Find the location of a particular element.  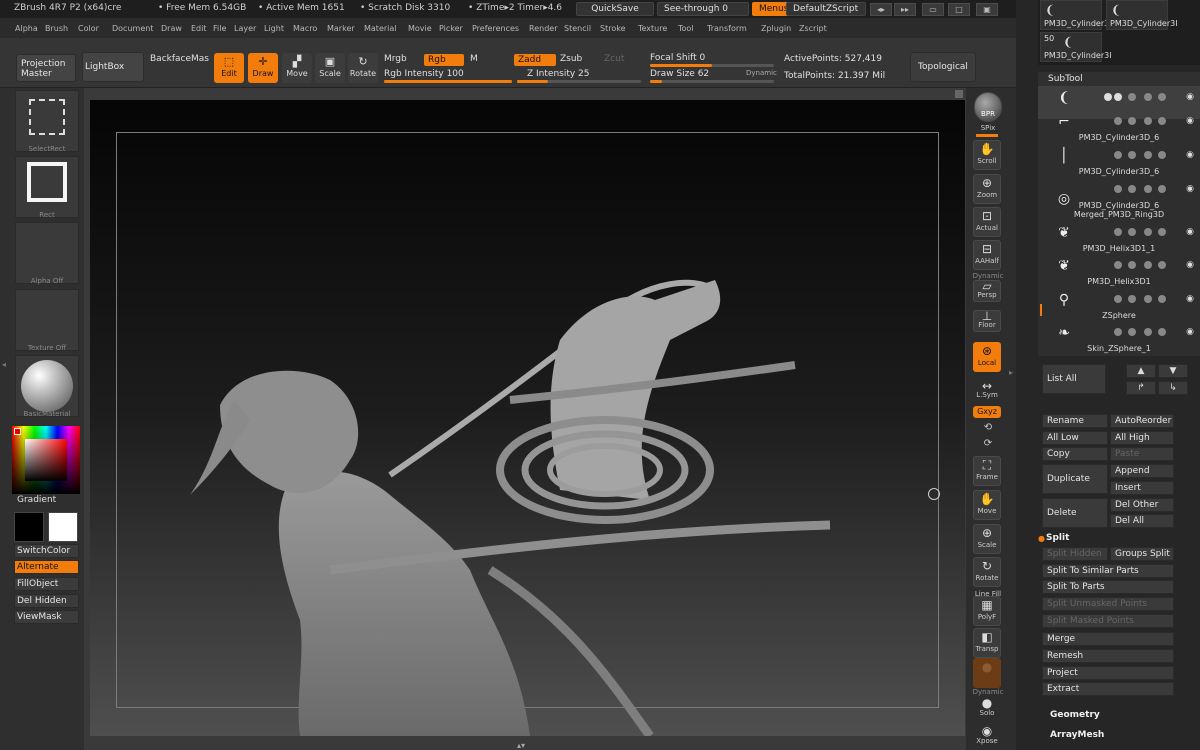

edit-mode-button: ⬚ Edit is located at coordinates (229, 68).